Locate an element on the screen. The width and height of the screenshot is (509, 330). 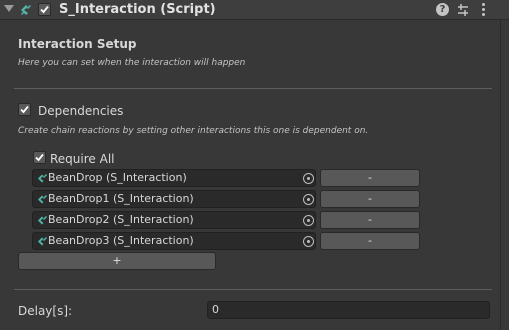
require-all-checkbox is located at coordinates (39, 157).